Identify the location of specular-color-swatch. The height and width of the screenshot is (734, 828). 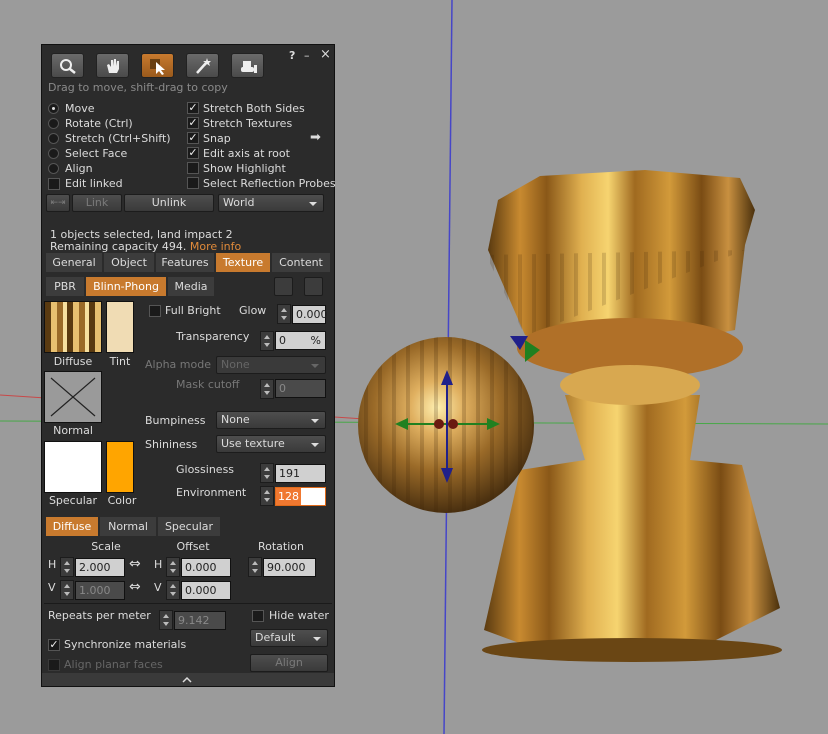
(120, 467).